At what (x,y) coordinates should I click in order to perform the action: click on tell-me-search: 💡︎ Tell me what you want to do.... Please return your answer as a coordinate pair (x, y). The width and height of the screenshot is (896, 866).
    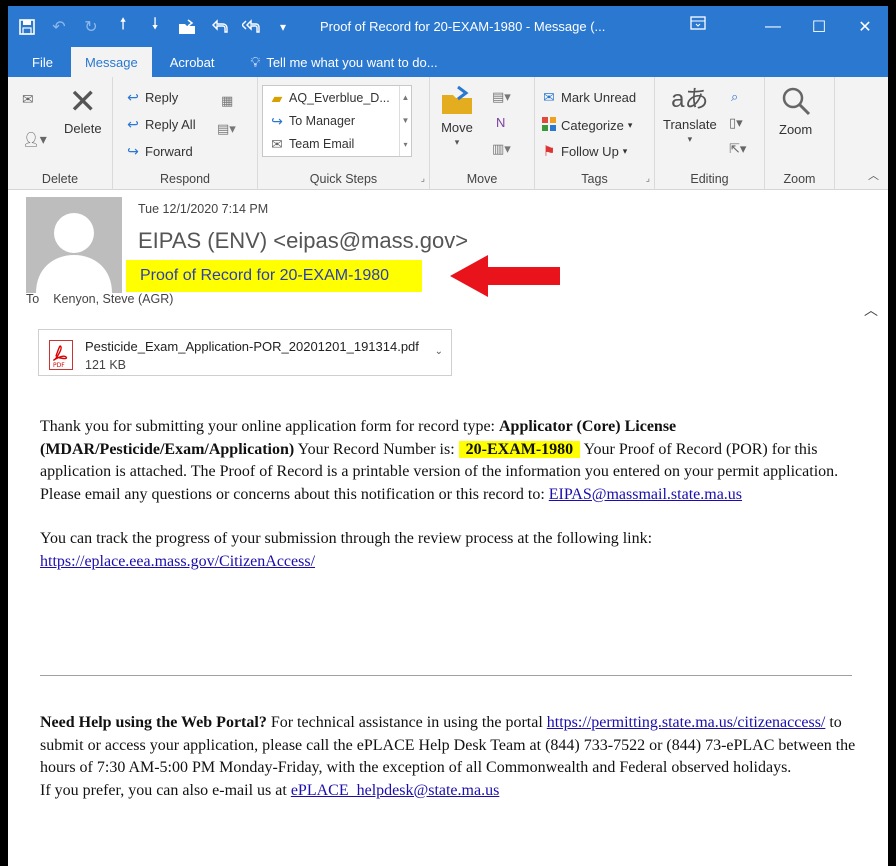
    Looking at the image, I should click on (344, 62).